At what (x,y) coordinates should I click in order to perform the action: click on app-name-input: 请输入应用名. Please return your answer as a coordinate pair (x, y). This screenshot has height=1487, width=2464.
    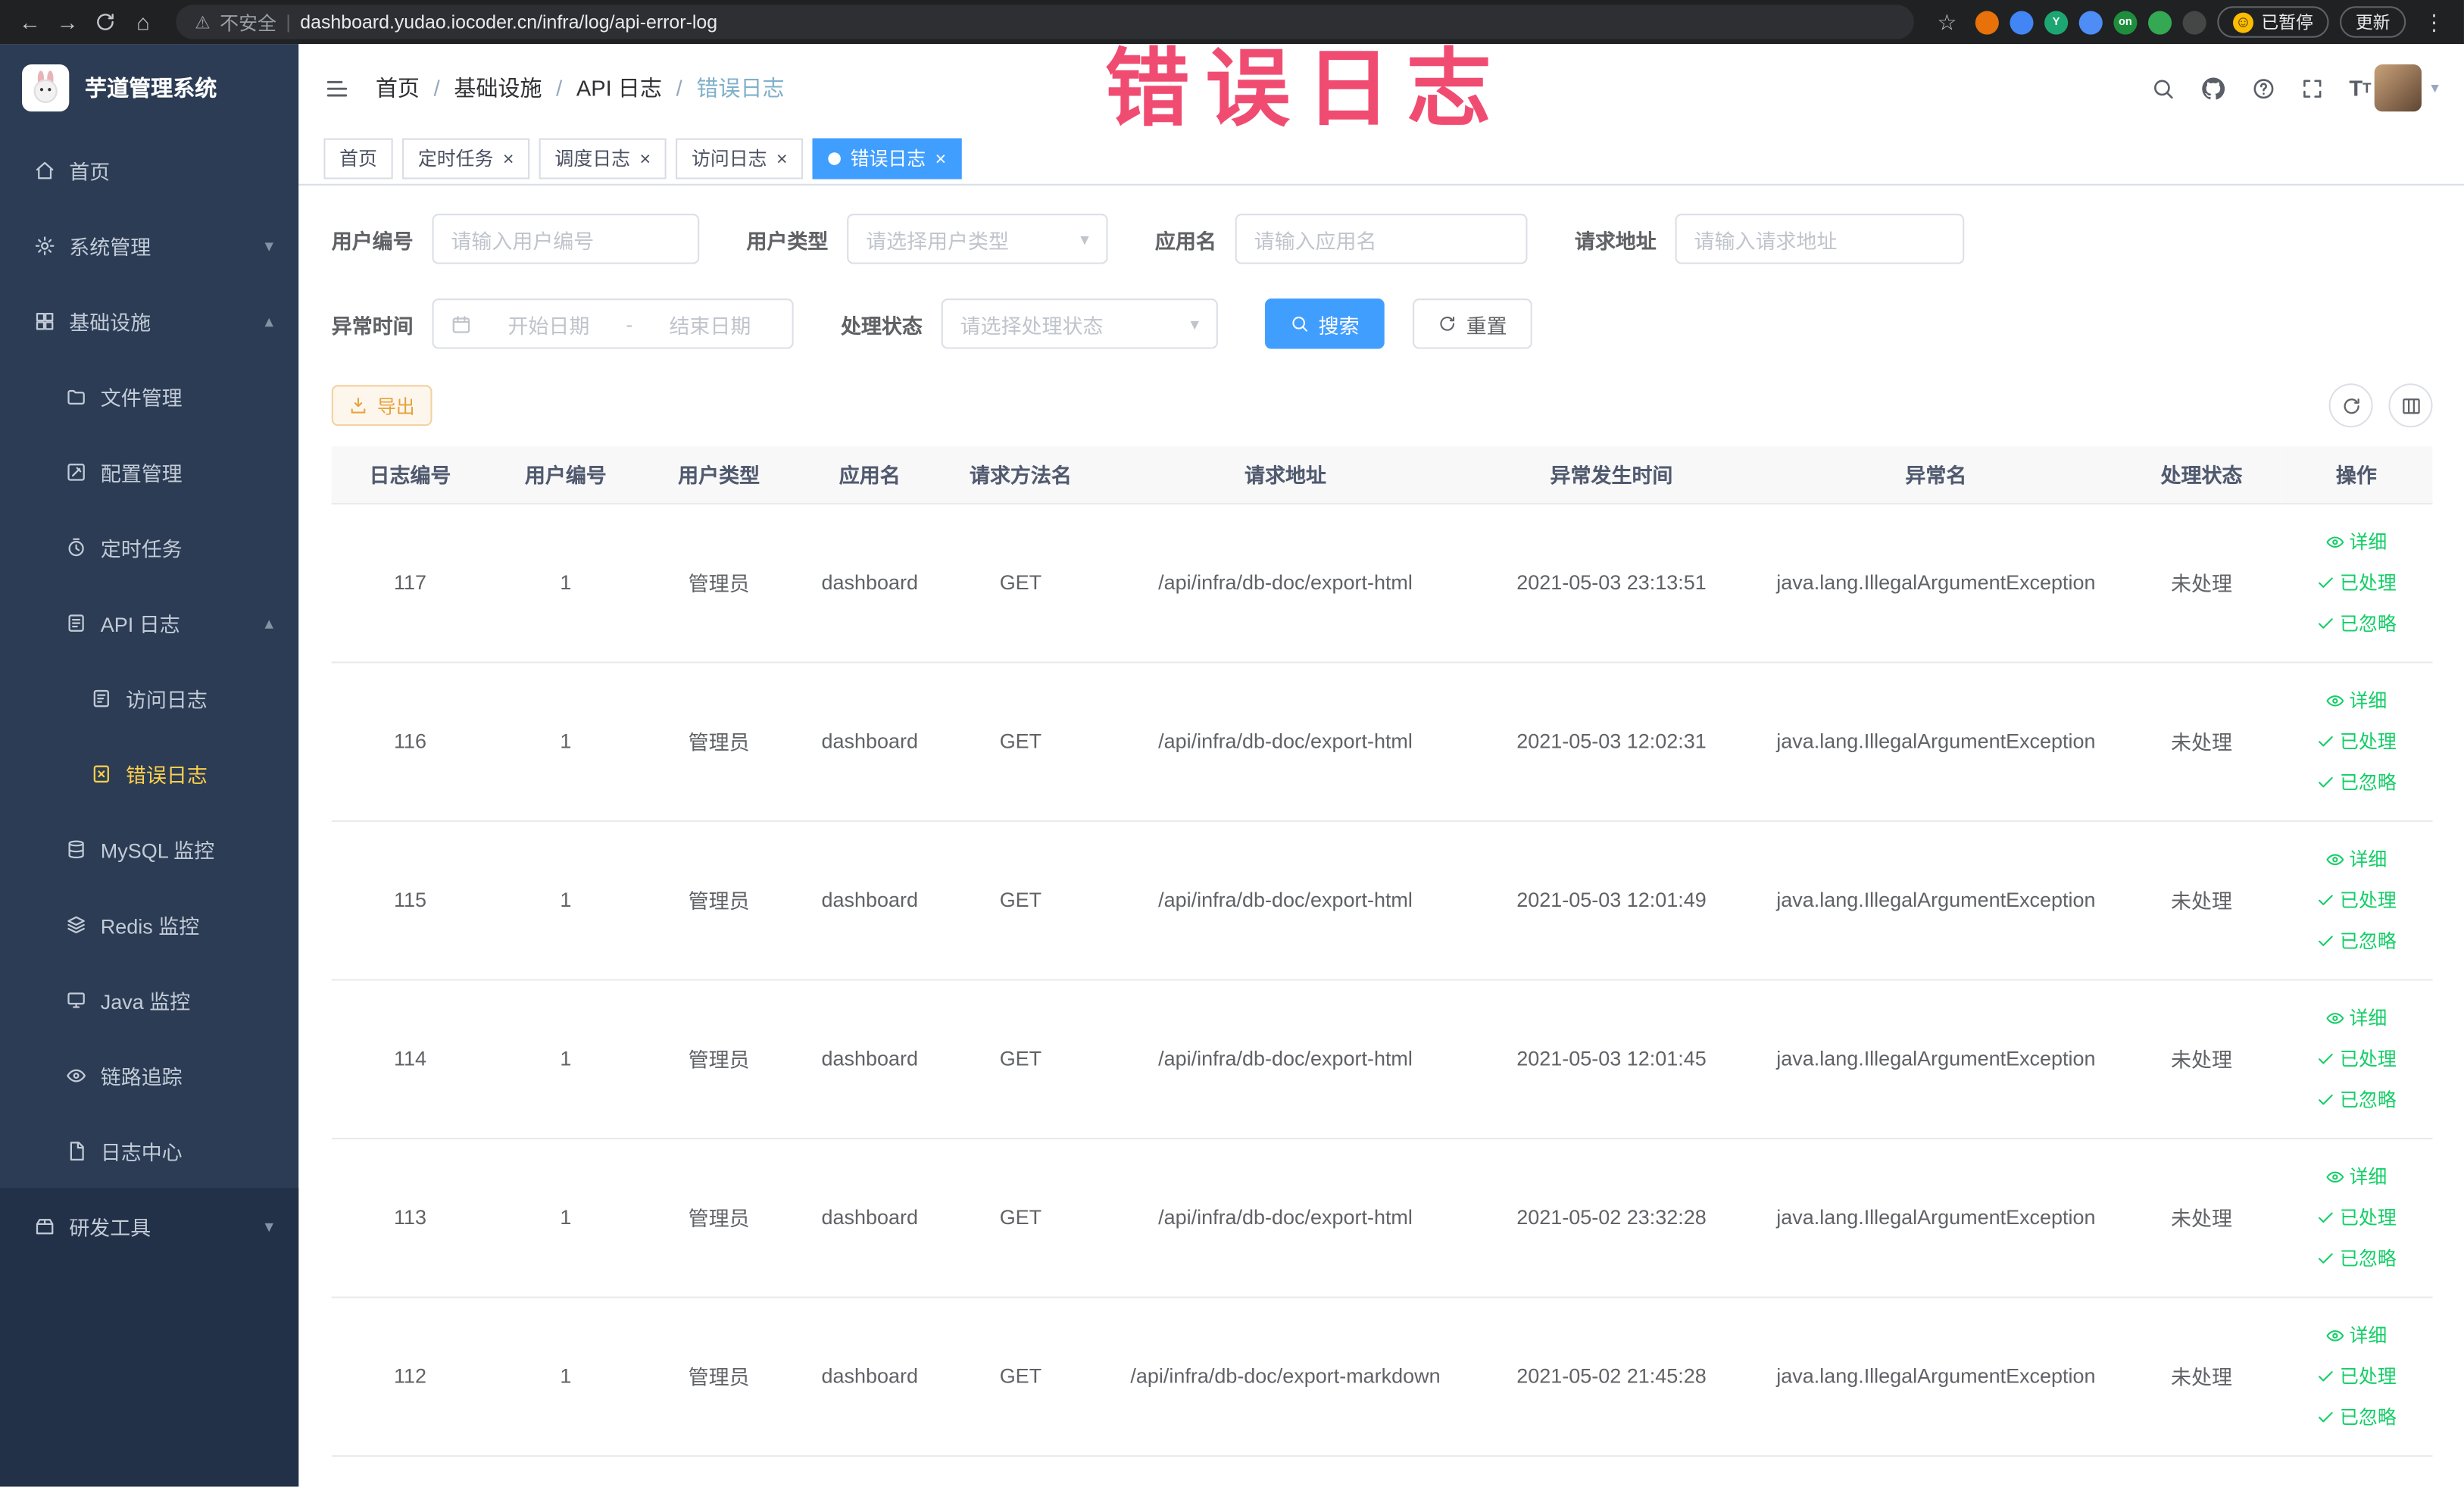
    Looking at the image, I should click on (1381, 239).